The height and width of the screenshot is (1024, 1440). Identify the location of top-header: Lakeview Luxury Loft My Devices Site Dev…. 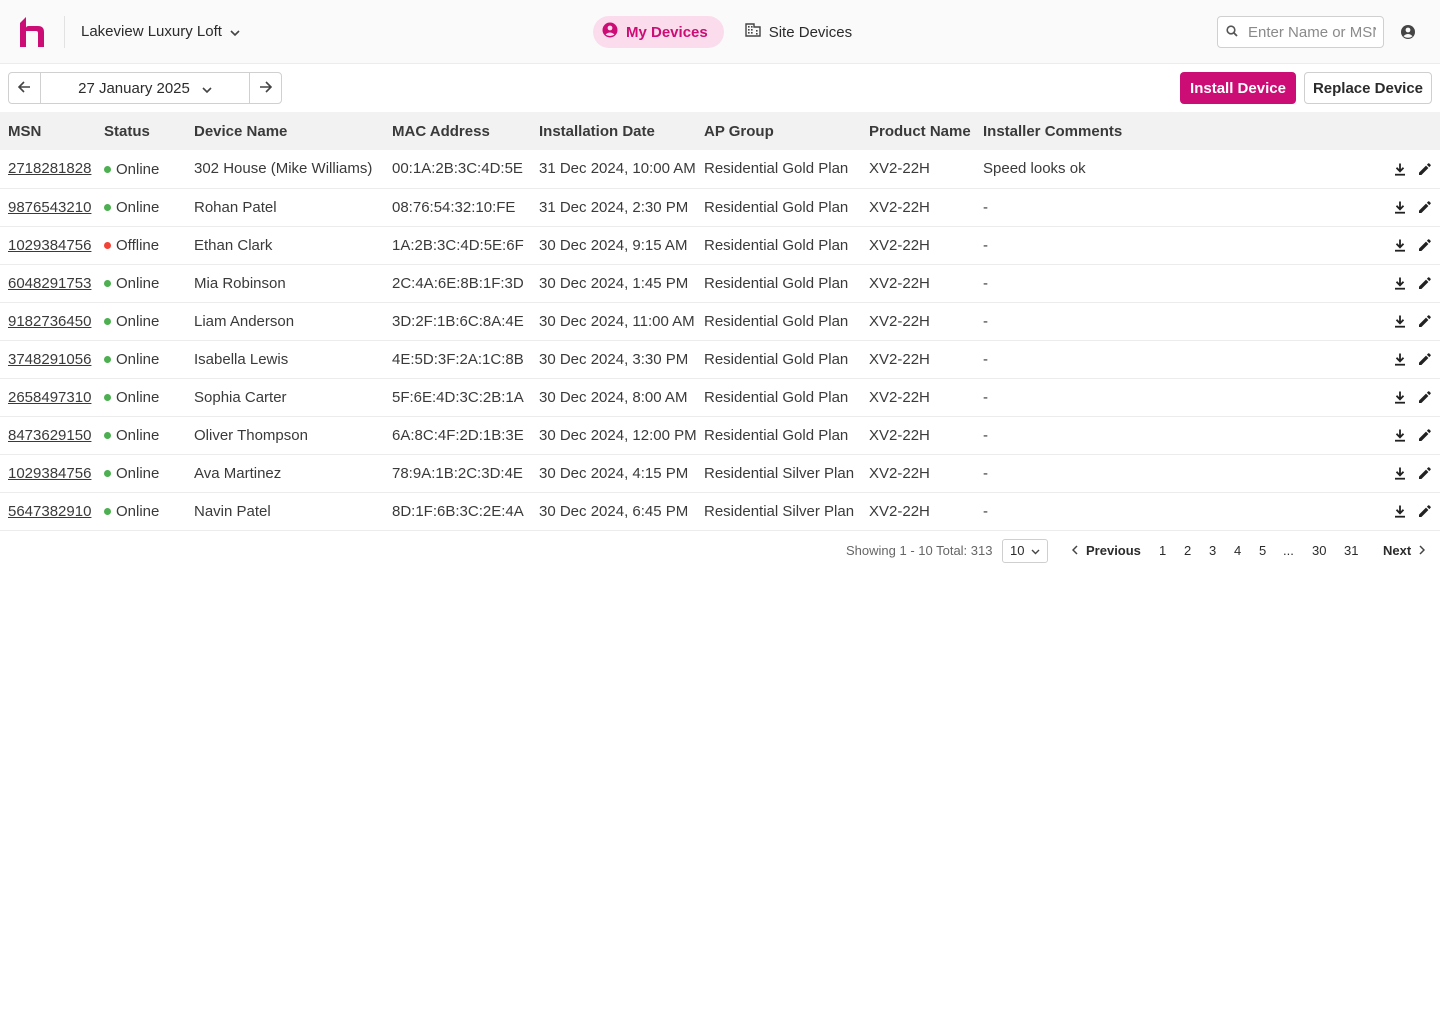
(720, 32).